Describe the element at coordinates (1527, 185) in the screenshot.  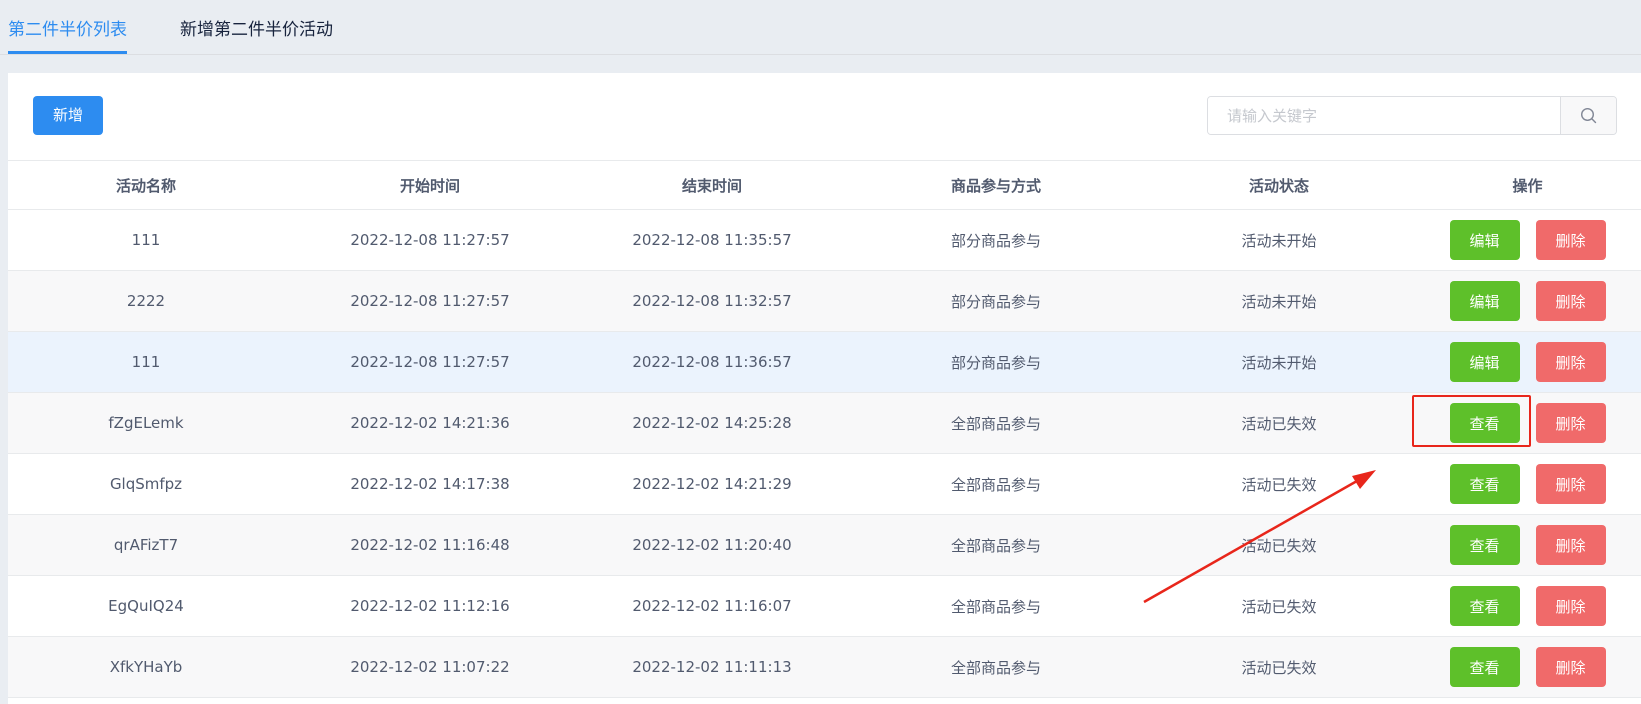
I see `header-actions: 操作` at that location.